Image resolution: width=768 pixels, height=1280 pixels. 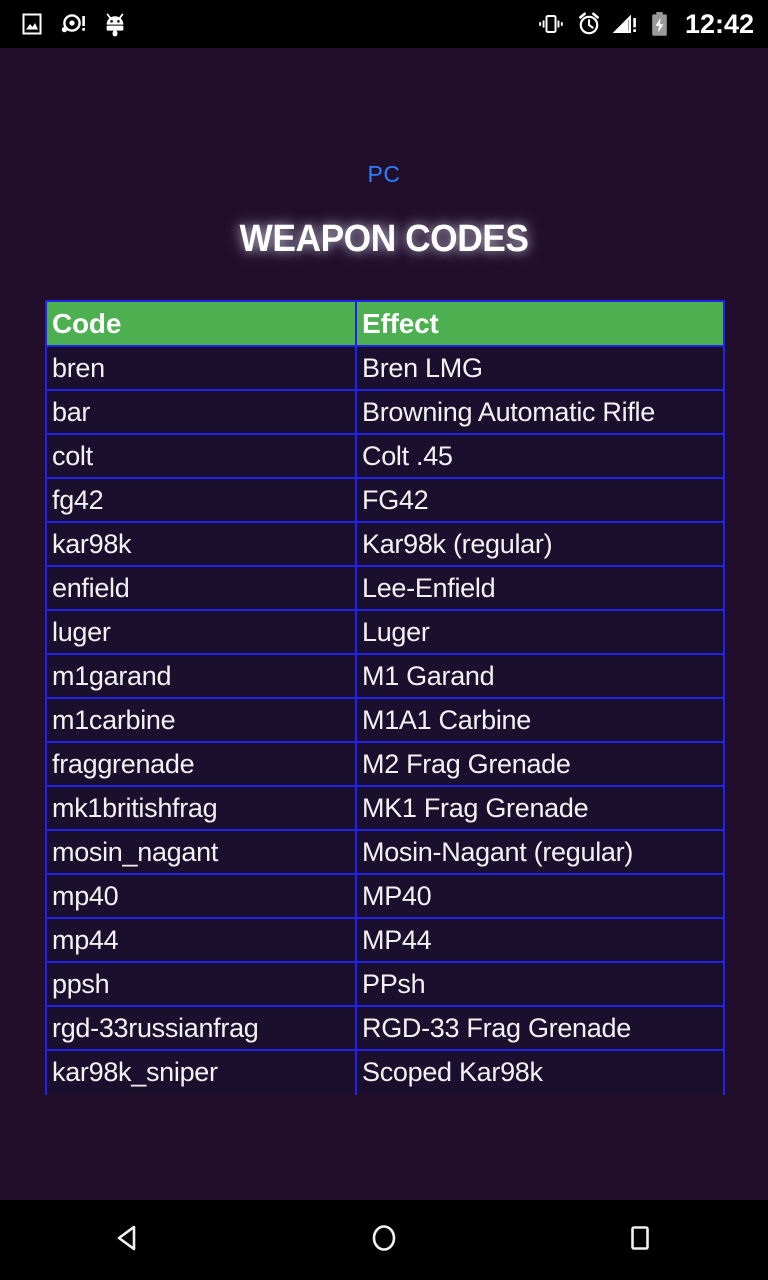 What do you see at coordinates (201, 720) in the screenshot?
I see `cell-code: m1carbine` at bounding box center [201, 720].